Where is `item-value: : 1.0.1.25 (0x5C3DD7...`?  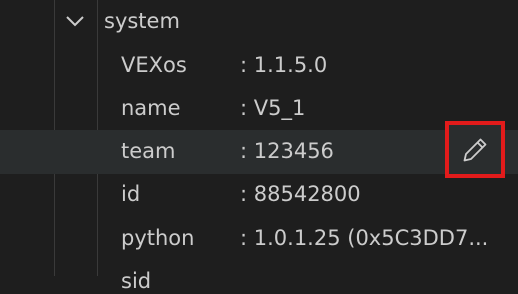
item-value: : 1.0.1.25 (0x5C3DD7... is located at coordinates (364, 238).